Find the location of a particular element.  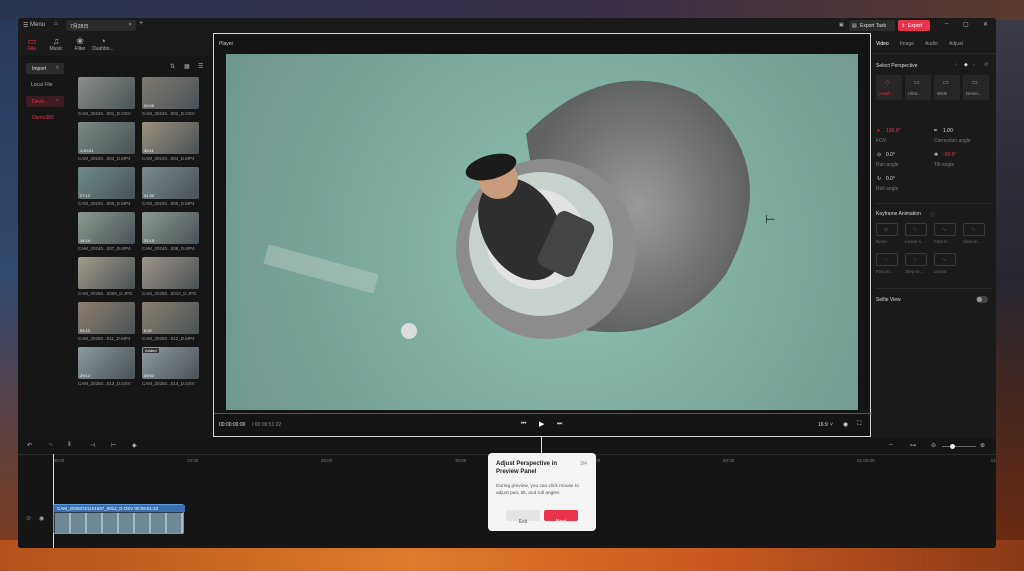

chevron-down-icon: ˅ is located at coordinates (831, 425).